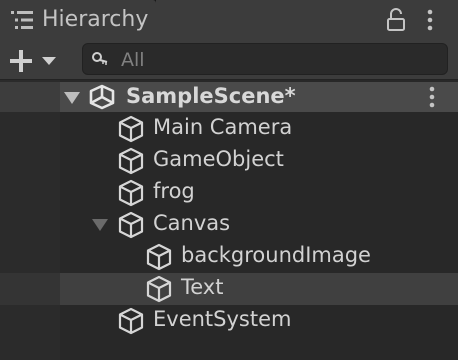 The height and width of the screenshot is (360, 458). Describe the element at coordinates (218, 159) in the screenshot. I see `tree-row-label: GameObject` at that location.